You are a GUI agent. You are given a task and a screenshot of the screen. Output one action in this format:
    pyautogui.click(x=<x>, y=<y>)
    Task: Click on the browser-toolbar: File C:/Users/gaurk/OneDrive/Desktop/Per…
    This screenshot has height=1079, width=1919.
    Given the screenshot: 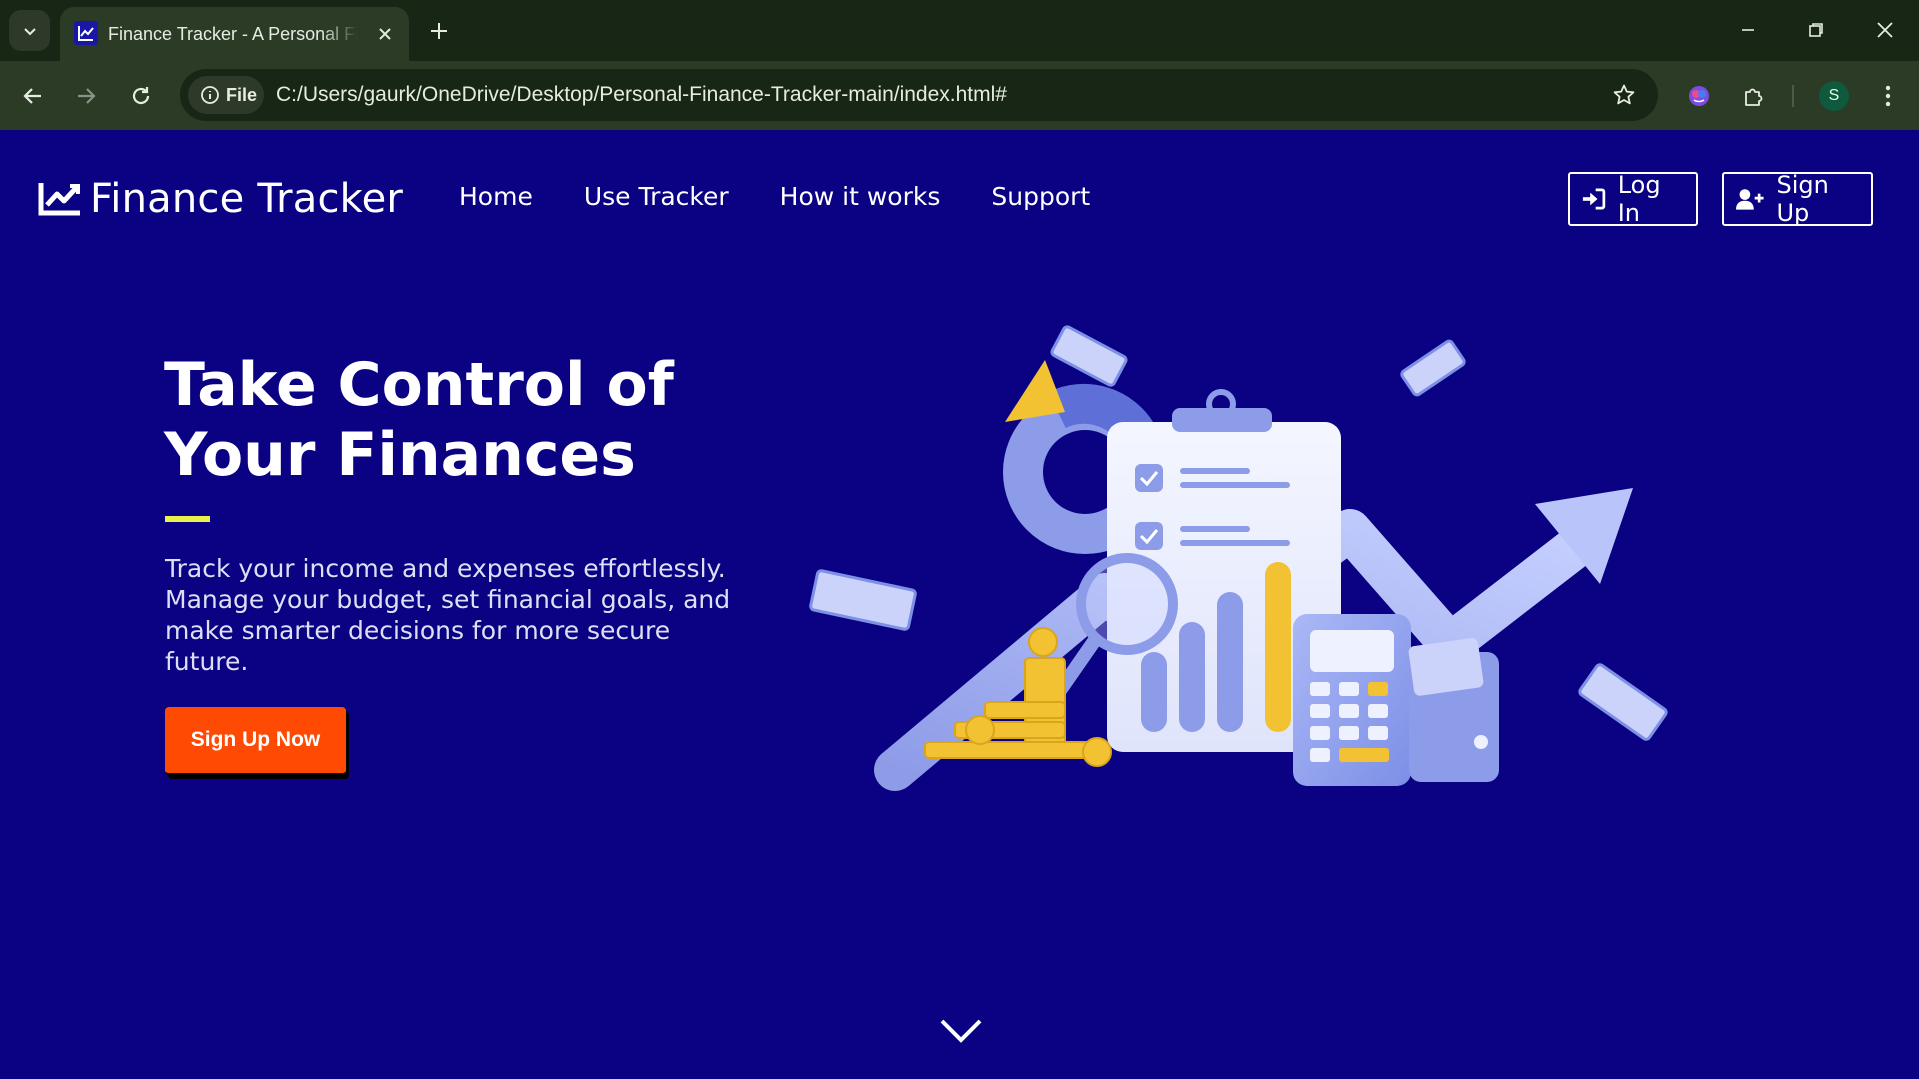 What is the action you would take?
    pyautogui.click(x=959, y=95)
    